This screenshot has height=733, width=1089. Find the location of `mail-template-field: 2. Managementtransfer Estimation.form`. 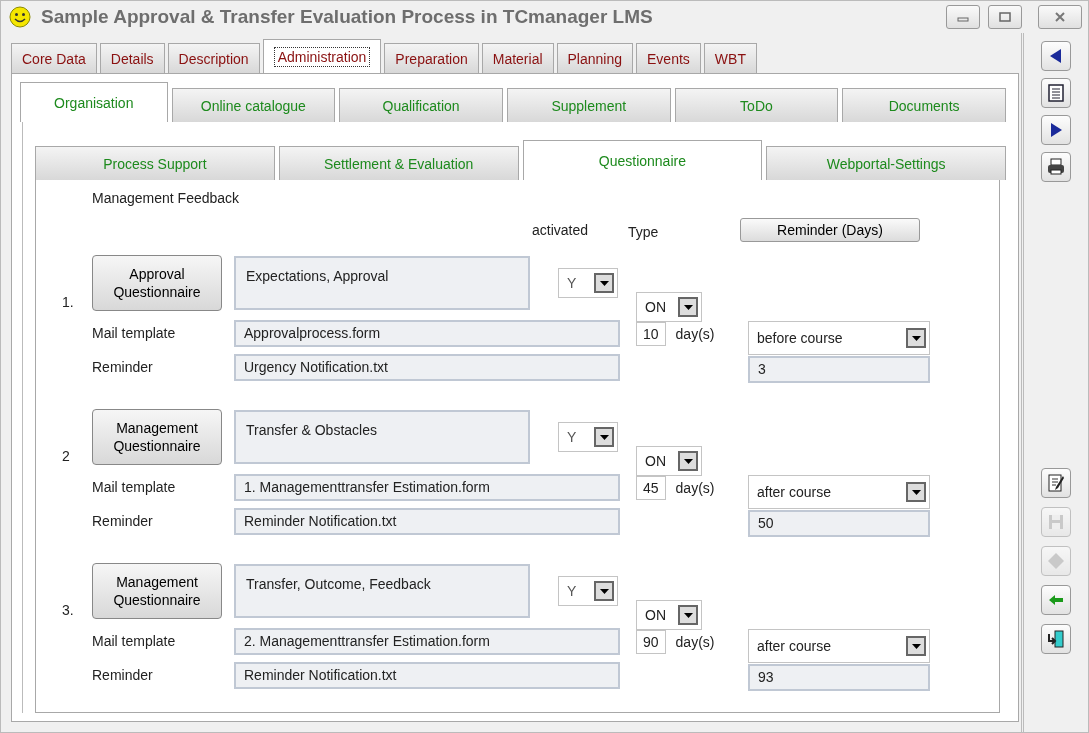

mail-template-field: 2. Managementtransfer Estimation.form is located at coordinates (427, 641).